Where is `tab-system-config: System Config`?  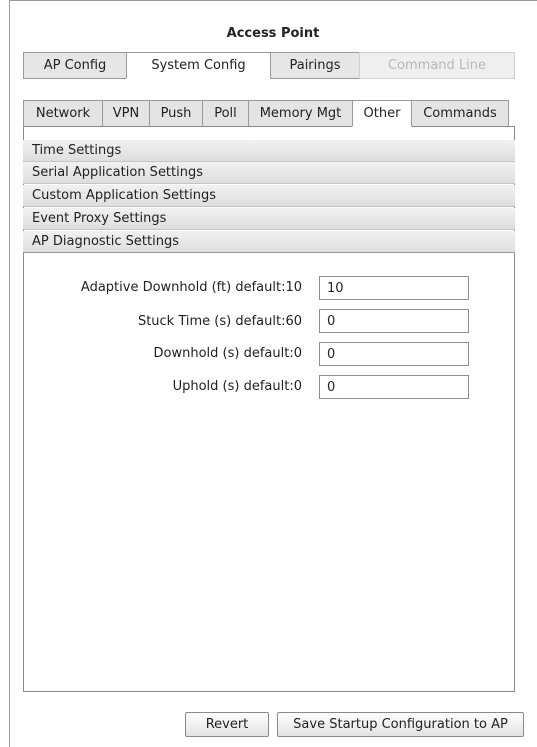 tab-system-config: System Config is located at coordinates (198, 65).